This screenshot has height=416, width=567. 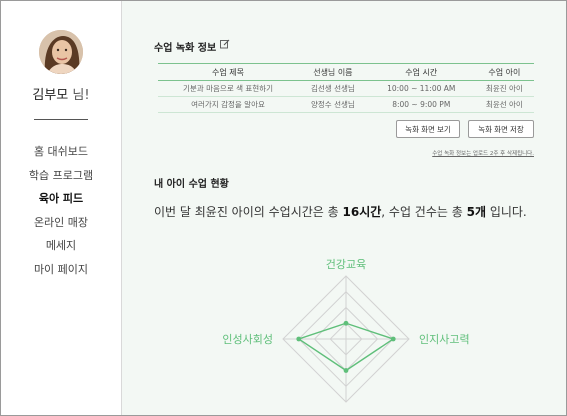 I want to click on user-greeting: 김부모 님!, so click(x=61, y=93).